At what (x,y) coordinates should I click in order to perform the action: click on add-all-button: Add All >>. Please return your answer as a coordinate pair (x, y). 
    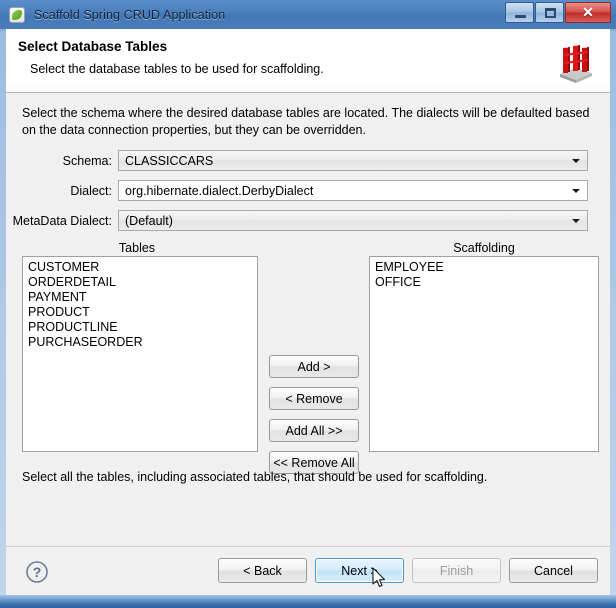
    Looking at the image, I should click on (314, 430).